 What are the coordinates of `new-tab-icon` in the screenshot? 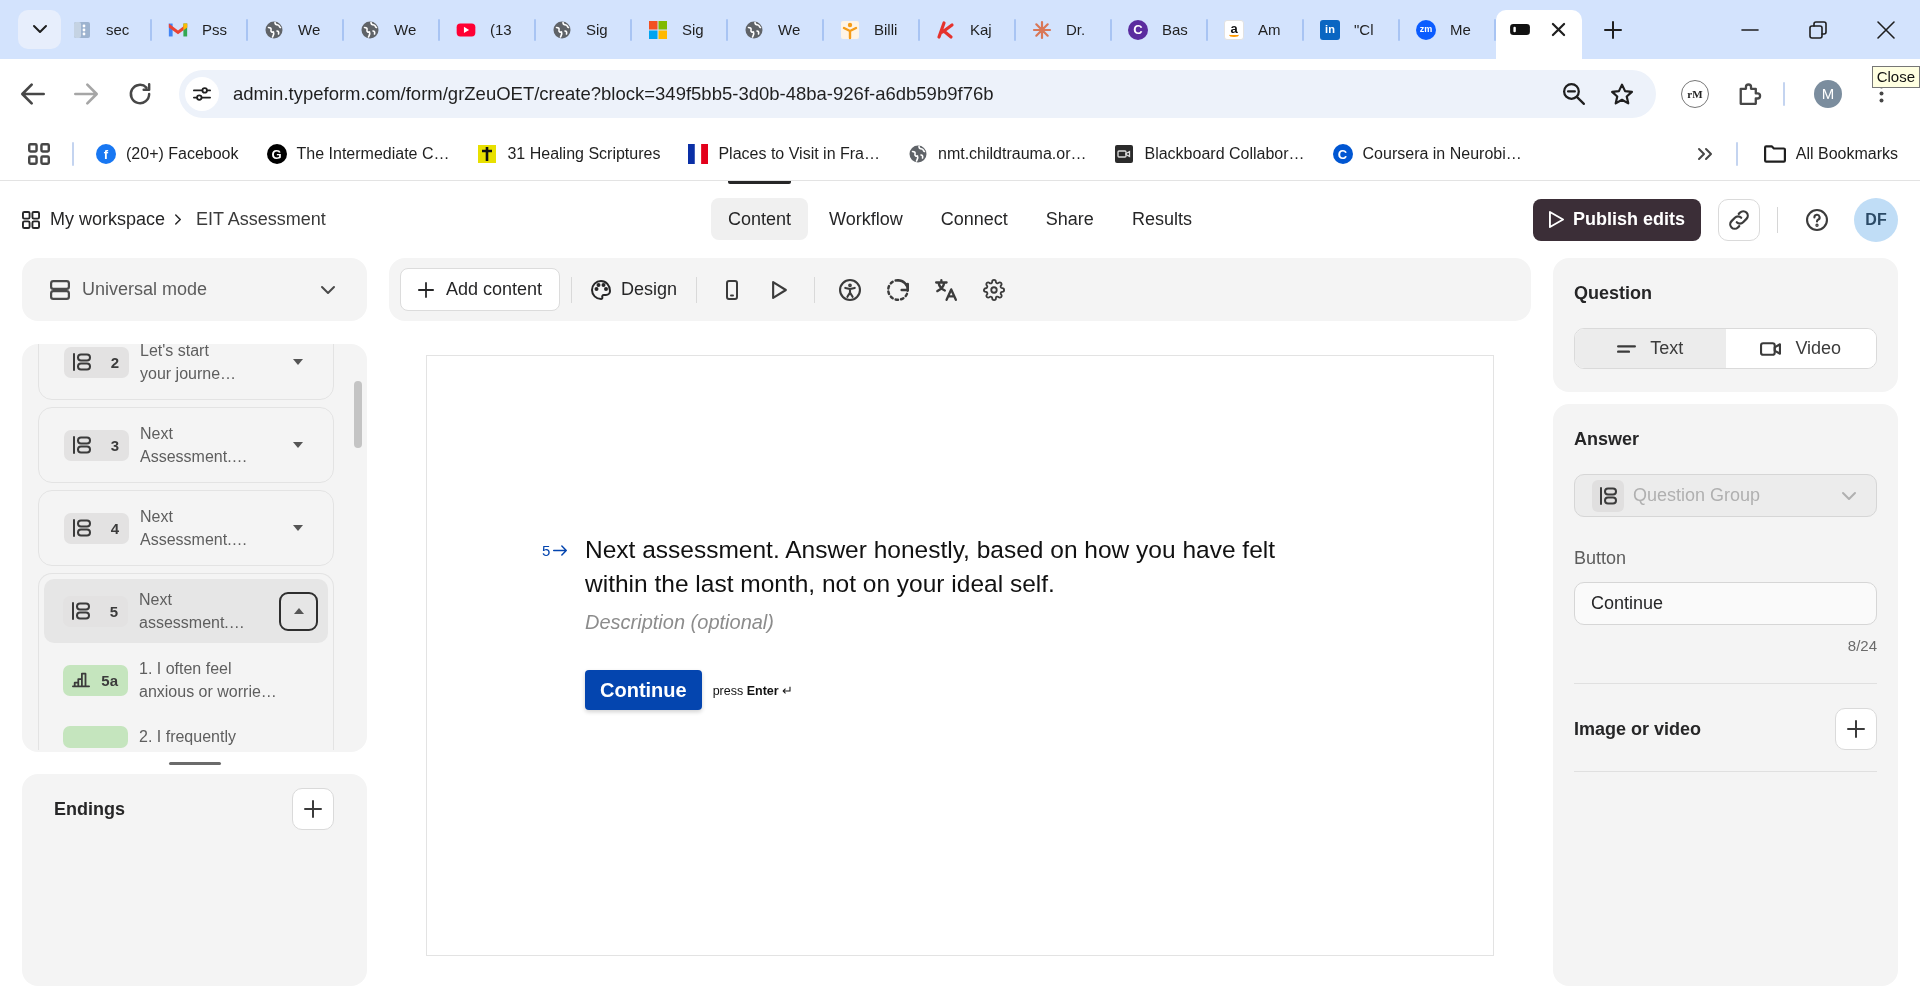 It's located at (1613, 29).